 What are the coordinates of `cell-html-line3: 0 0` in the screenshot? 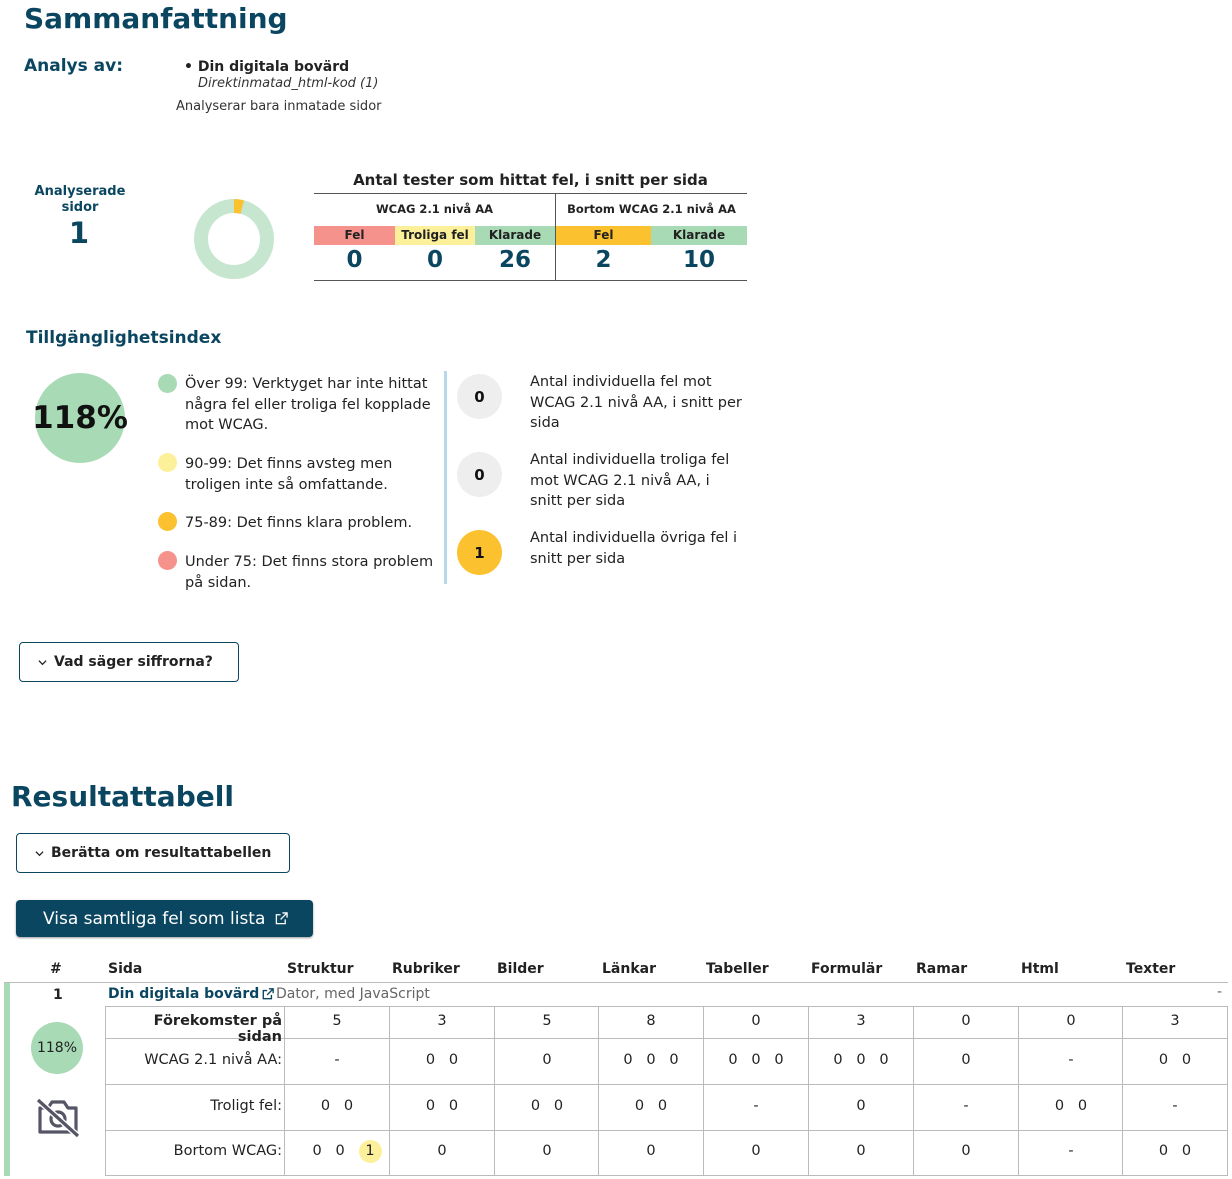 It's located at (1071, 1106).